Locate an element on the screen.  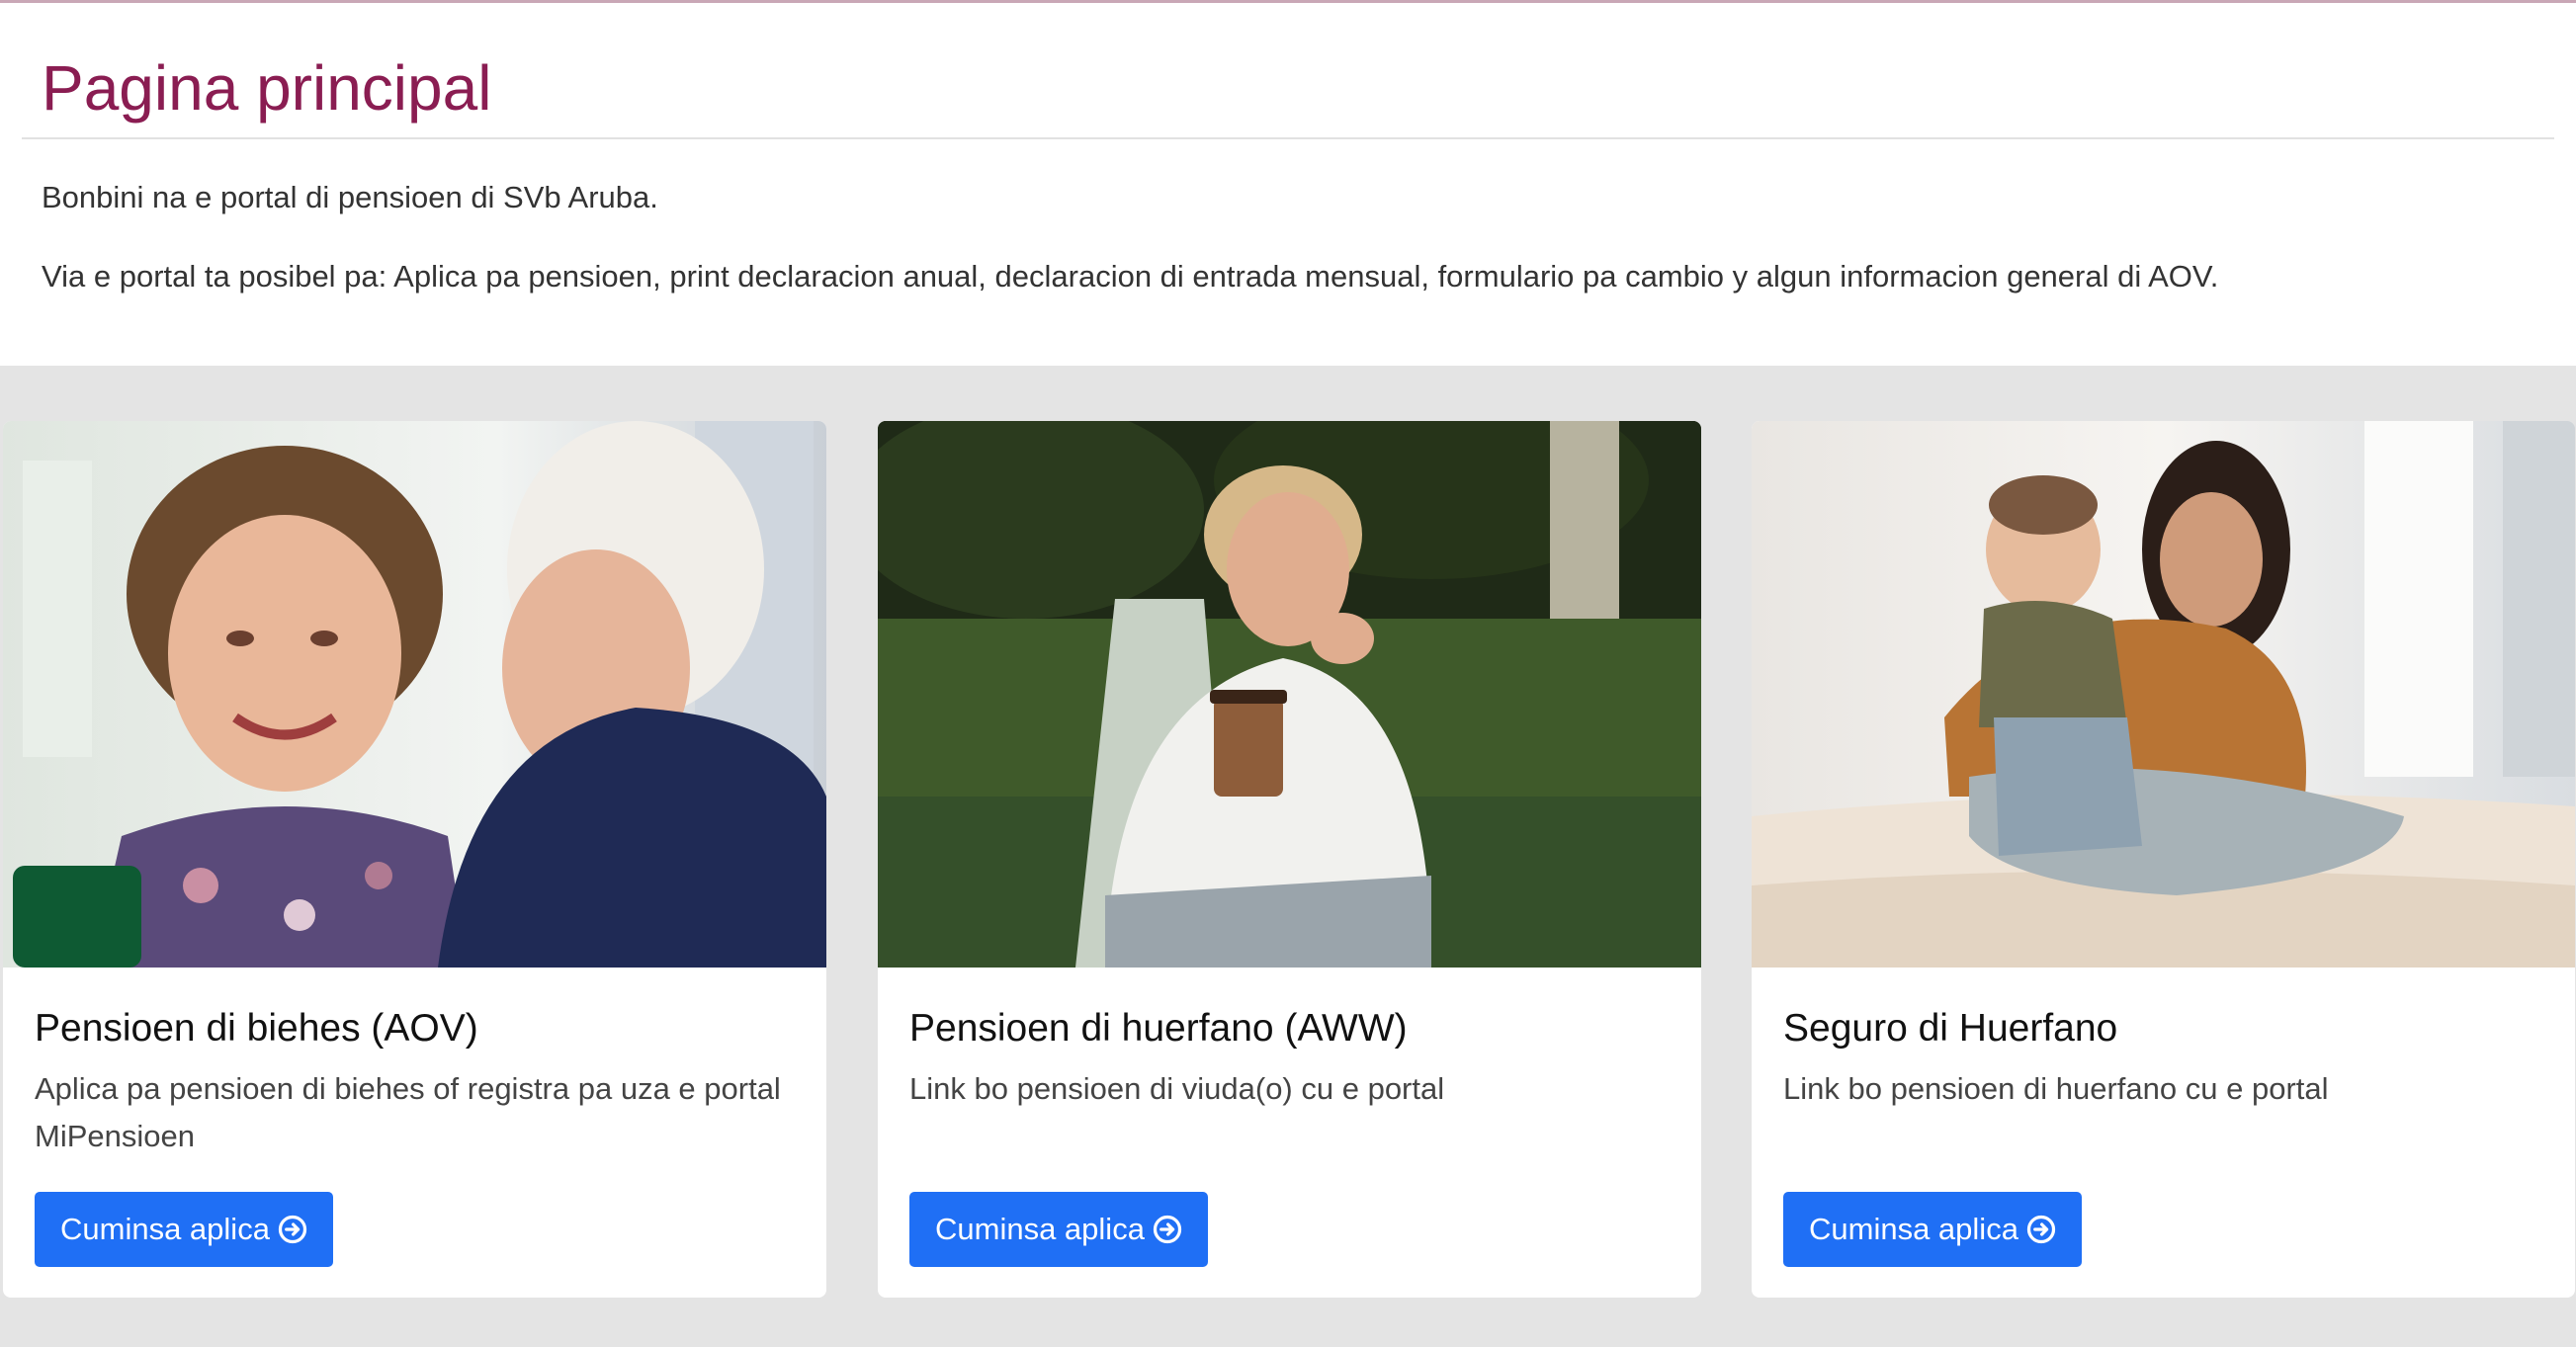
card-title: Pensioen di biehes (AOV) is located at coordinates (256, 1028).